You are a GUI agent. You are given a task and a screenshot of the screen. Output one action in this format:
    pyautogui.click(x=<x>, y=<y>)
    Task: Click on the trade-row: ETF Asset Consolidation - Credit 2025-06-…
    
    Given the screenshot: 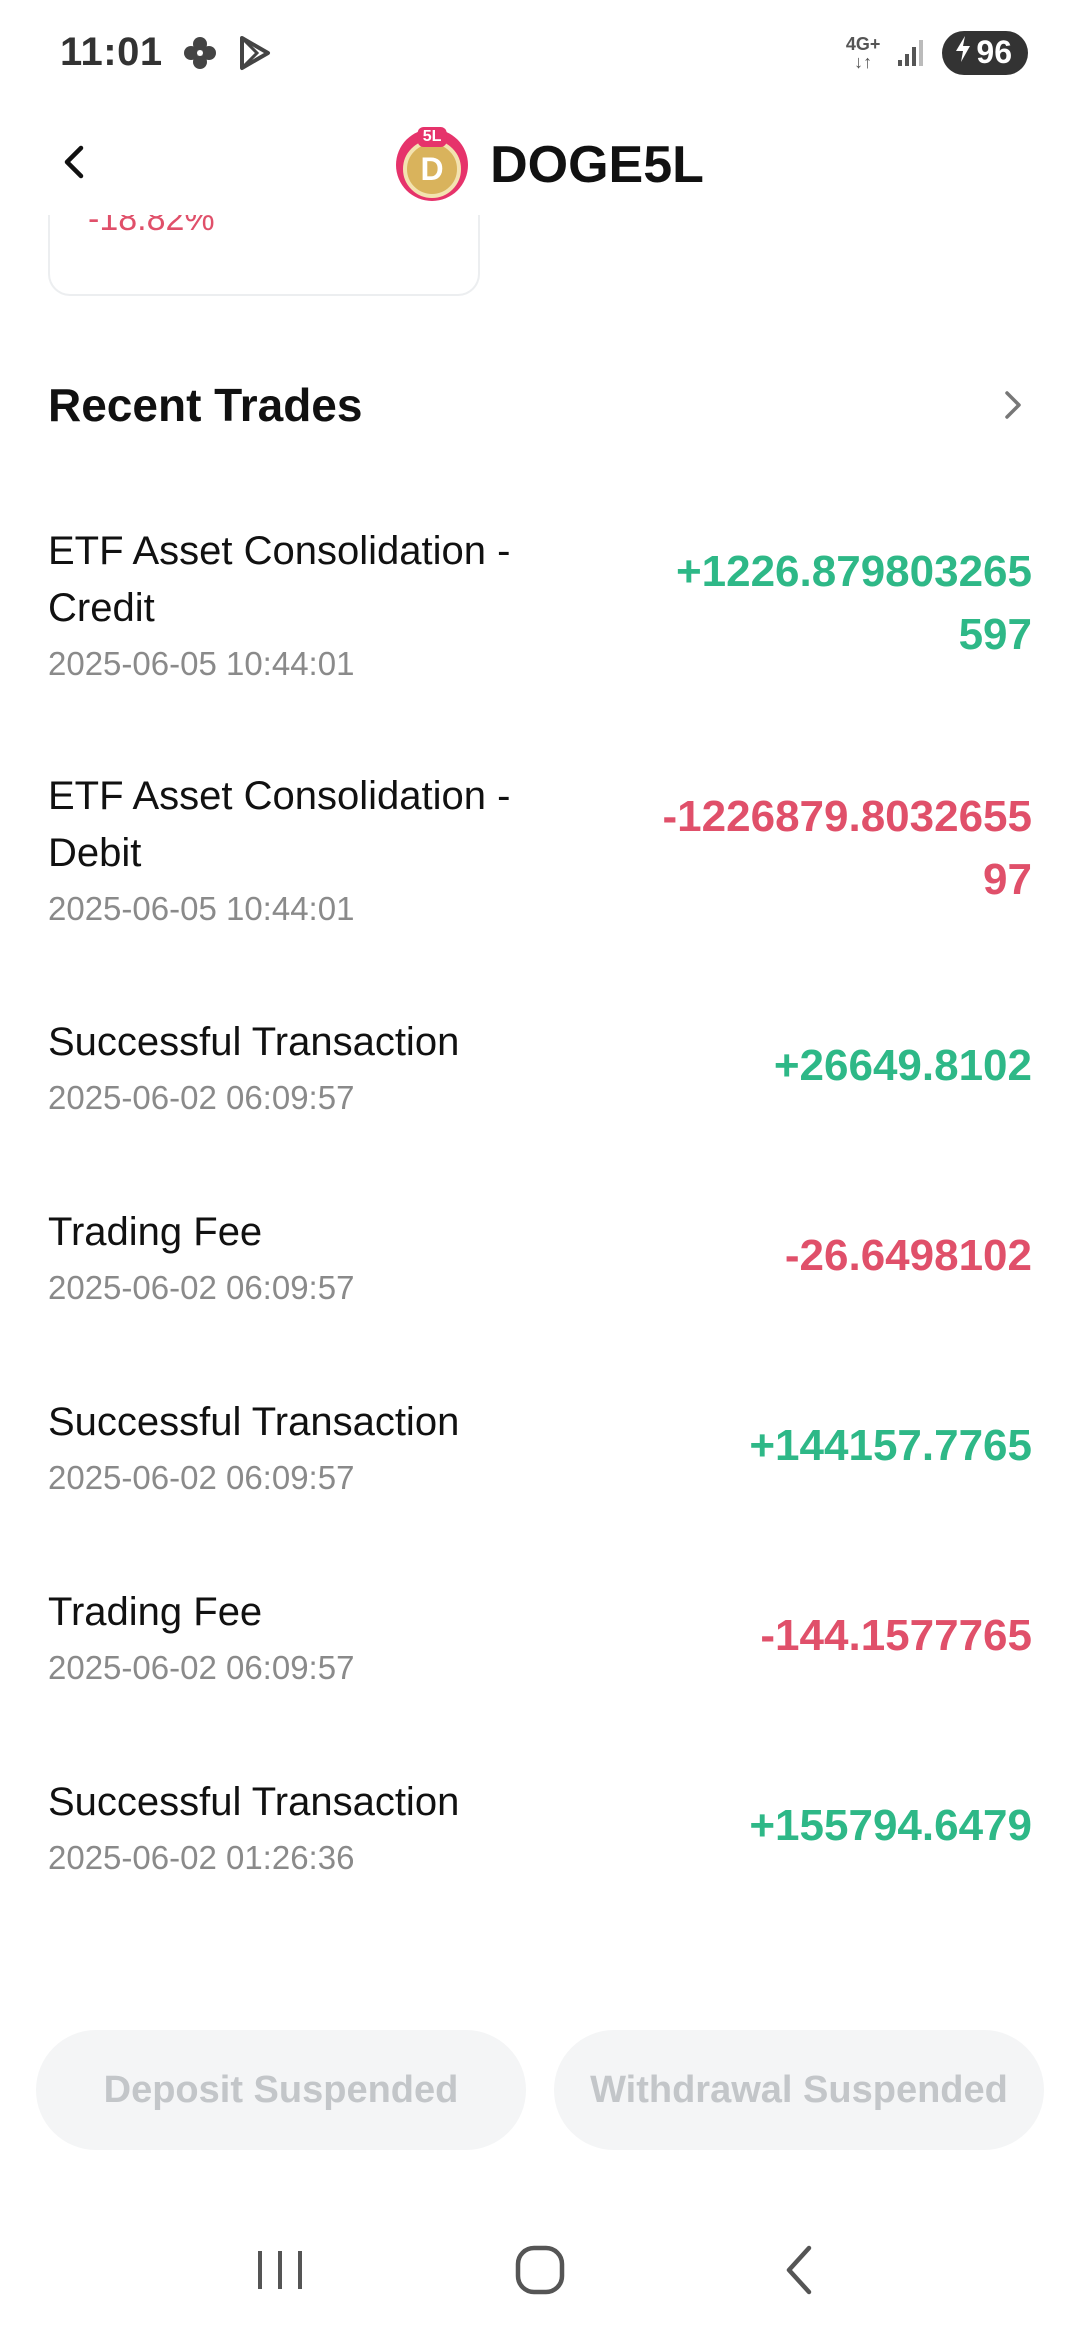 What is the action you would take?
    pyautogui.click(x=540, y=602)
    